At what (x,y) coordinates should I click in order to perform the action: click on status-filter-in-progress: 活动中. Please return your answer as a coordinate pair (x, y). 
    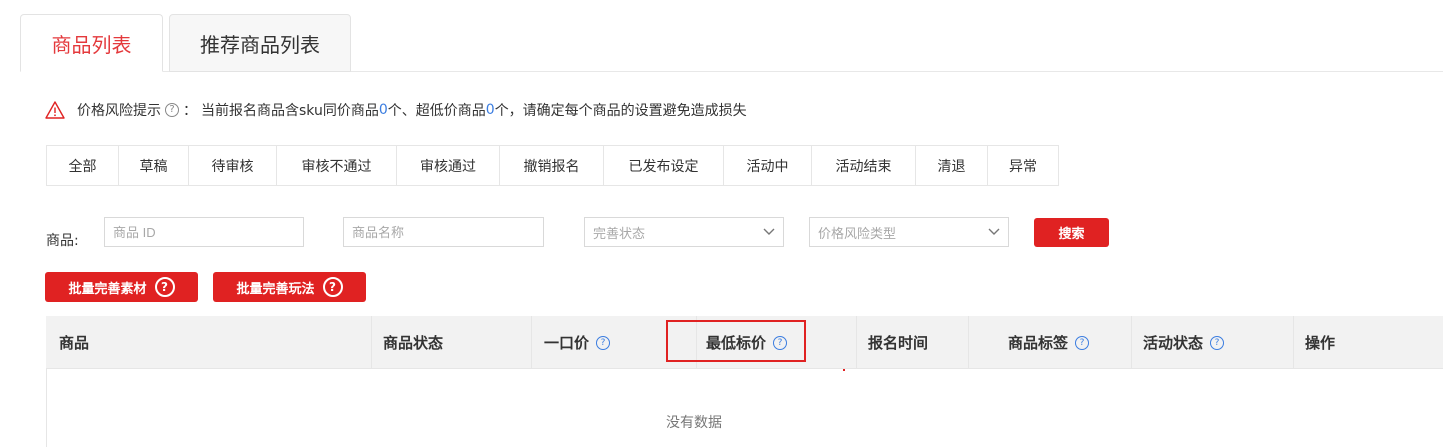
    Looking at the image, I should click on (768, 165).